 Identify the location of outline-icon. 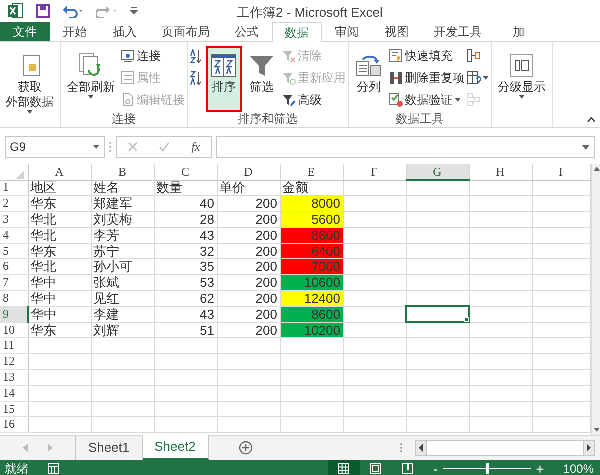
(522, 66).